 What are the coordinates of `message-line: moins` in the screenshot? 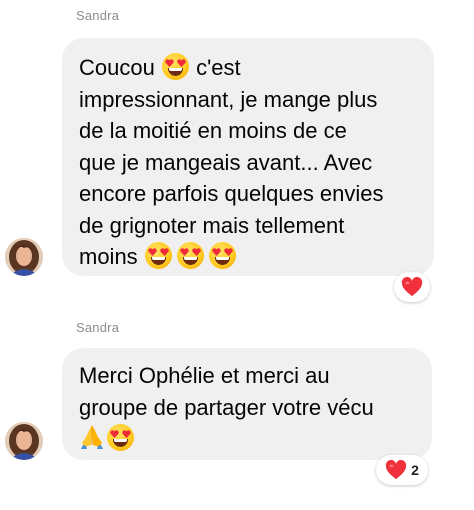 It's located at (256, 257).